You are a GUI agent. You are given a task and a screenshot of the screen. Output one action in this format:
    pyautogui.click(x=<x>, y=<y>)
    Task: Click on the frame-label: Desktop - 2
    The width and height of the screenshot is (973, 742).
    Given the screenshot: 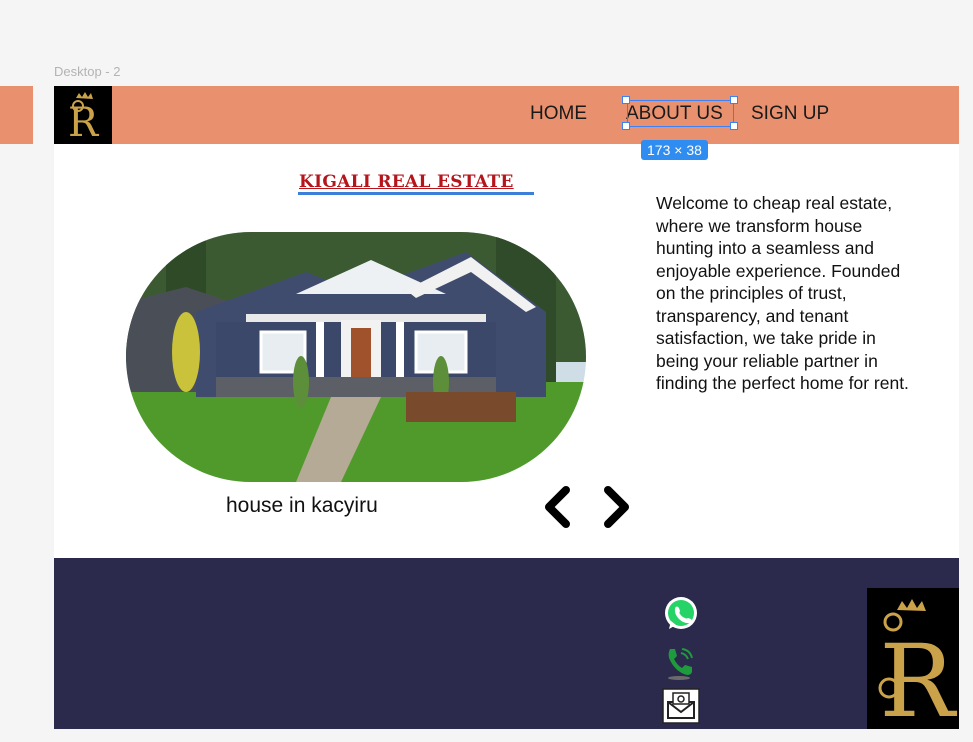 What is the action you would take?
    pyautogui.click(x=87, y=71)
    